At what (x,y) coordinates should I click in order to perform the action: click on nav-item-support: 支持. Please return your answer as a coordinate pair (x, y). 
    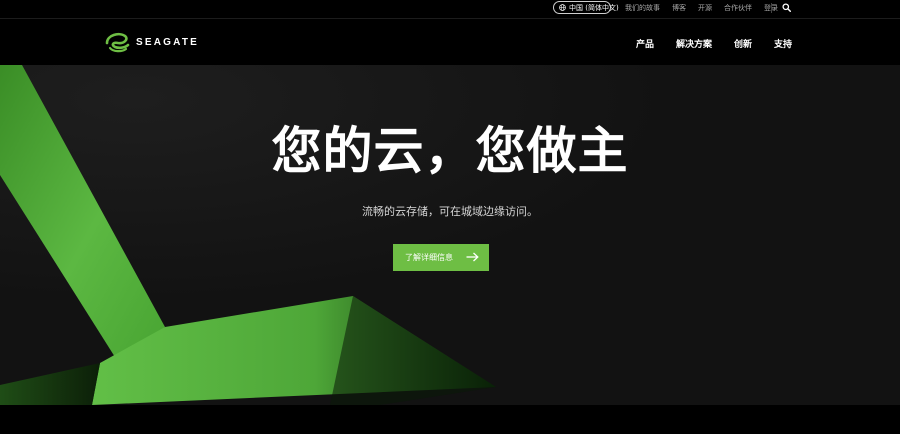
    Looking at the image, I should click on (783, 43).